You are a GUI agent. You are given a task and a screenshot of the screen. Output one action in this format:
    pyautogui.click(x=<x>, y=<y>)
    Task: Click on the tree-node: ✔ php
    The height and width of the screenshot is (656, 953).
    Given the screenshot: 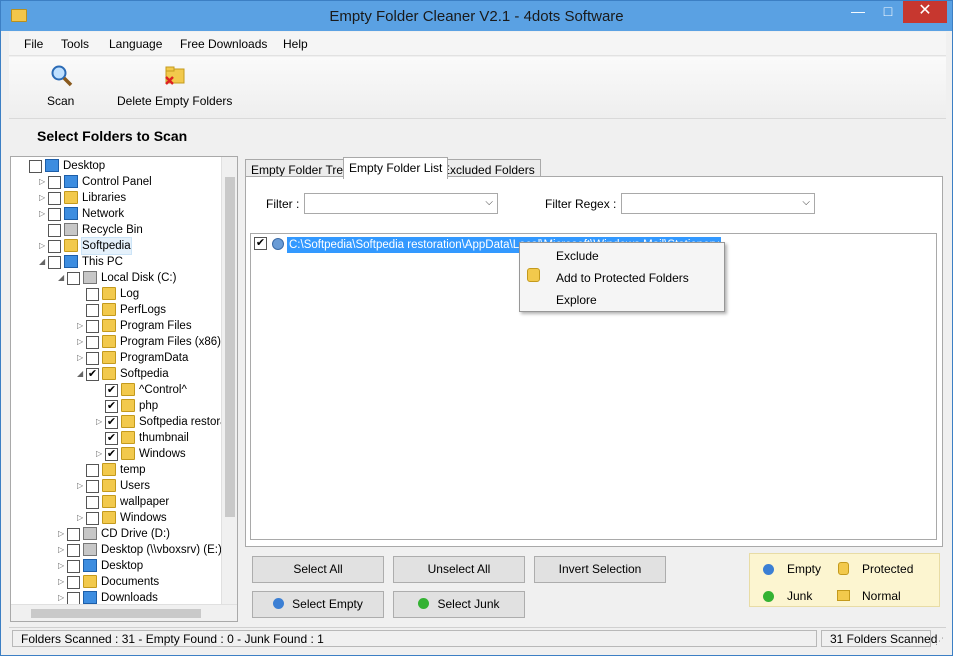 What is the action you would take?
    pyautogui.click(x=116, y=406)
    